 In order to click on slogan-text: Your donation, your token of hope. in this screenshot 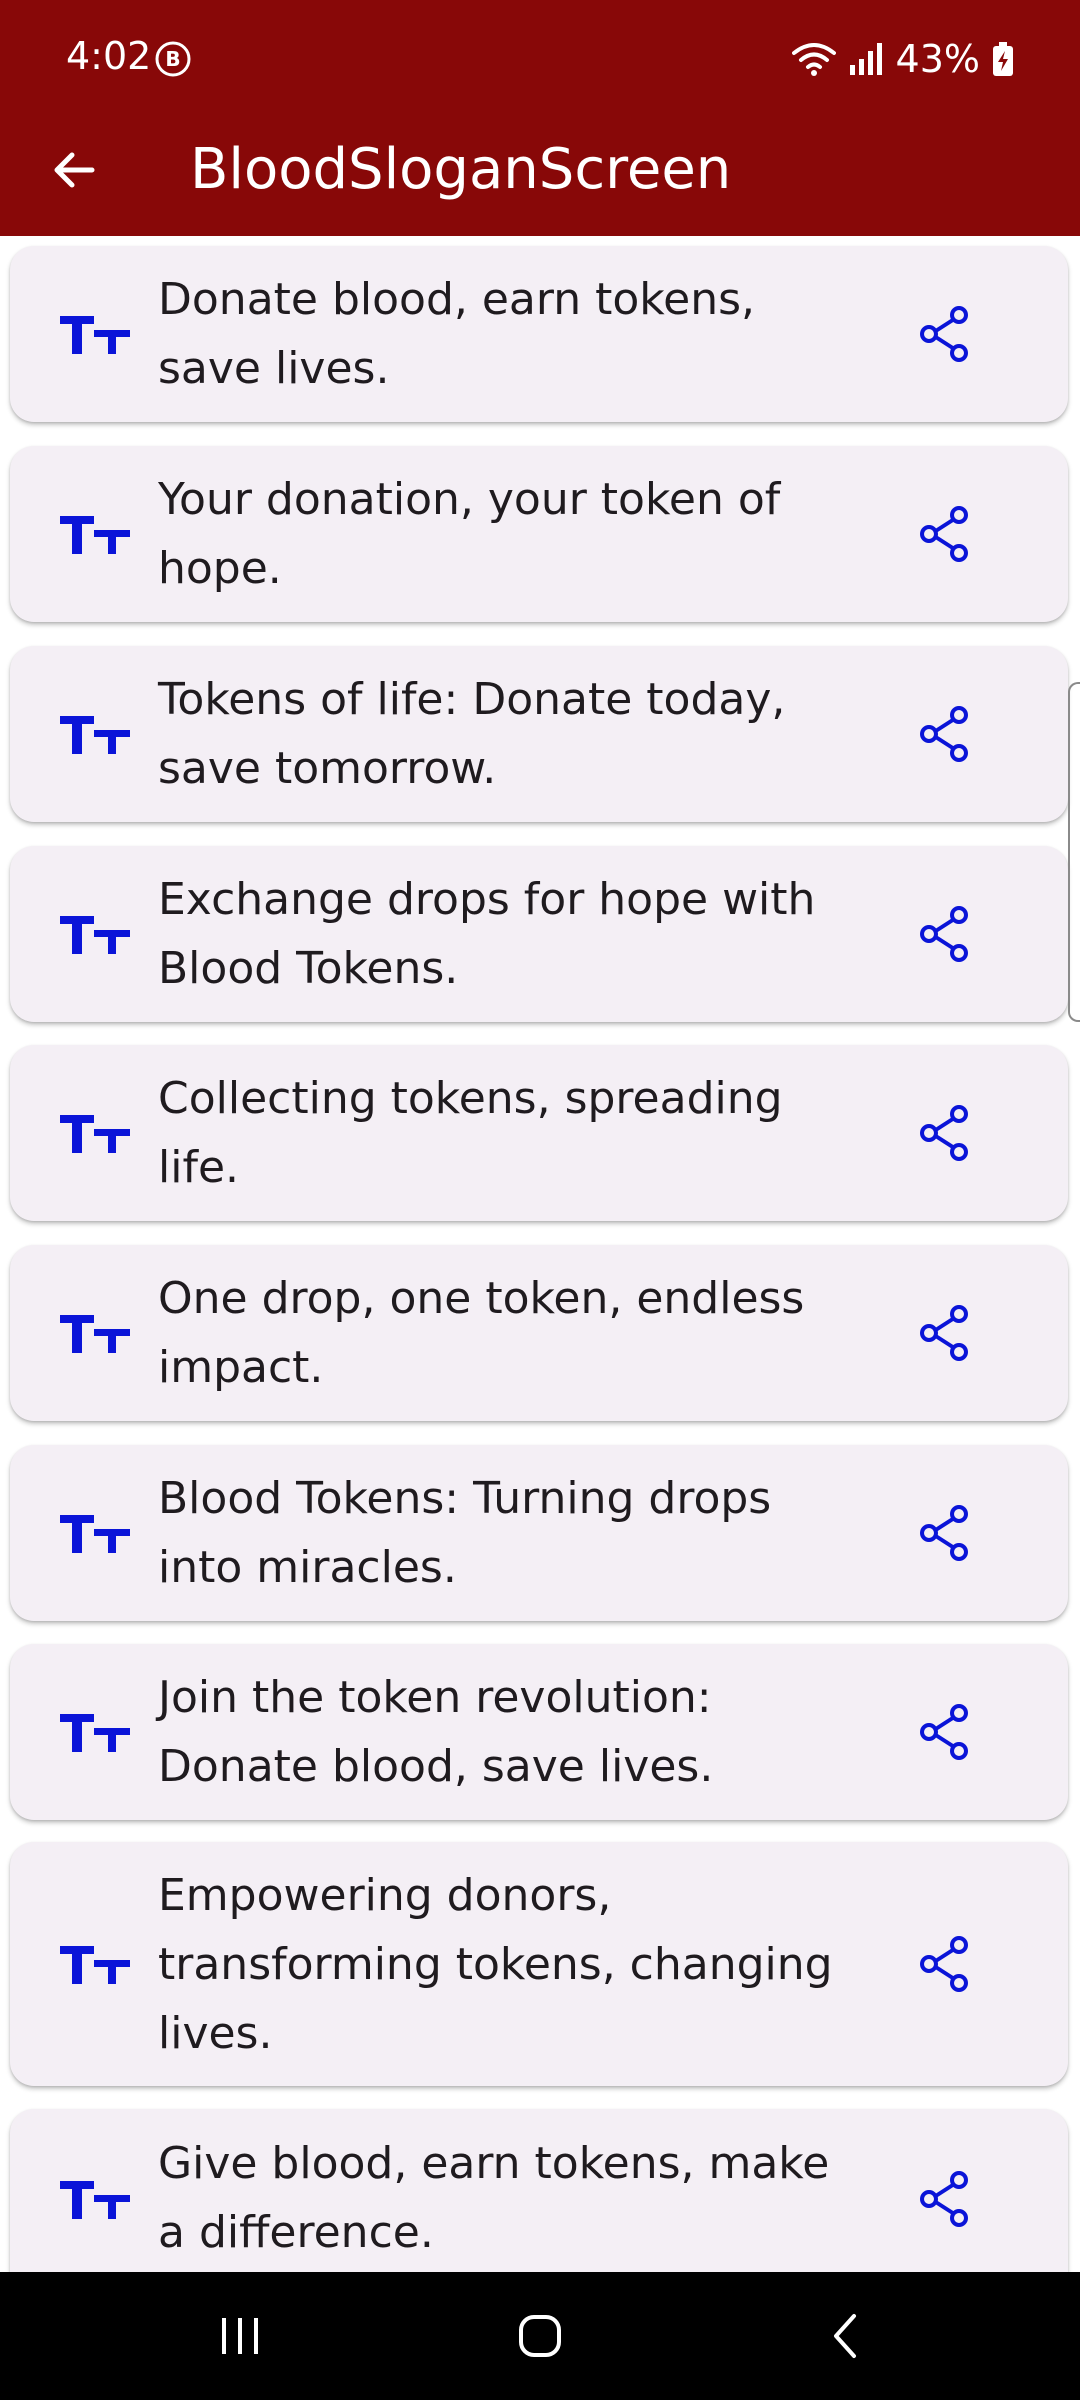, I will do `click(469, 534)`.